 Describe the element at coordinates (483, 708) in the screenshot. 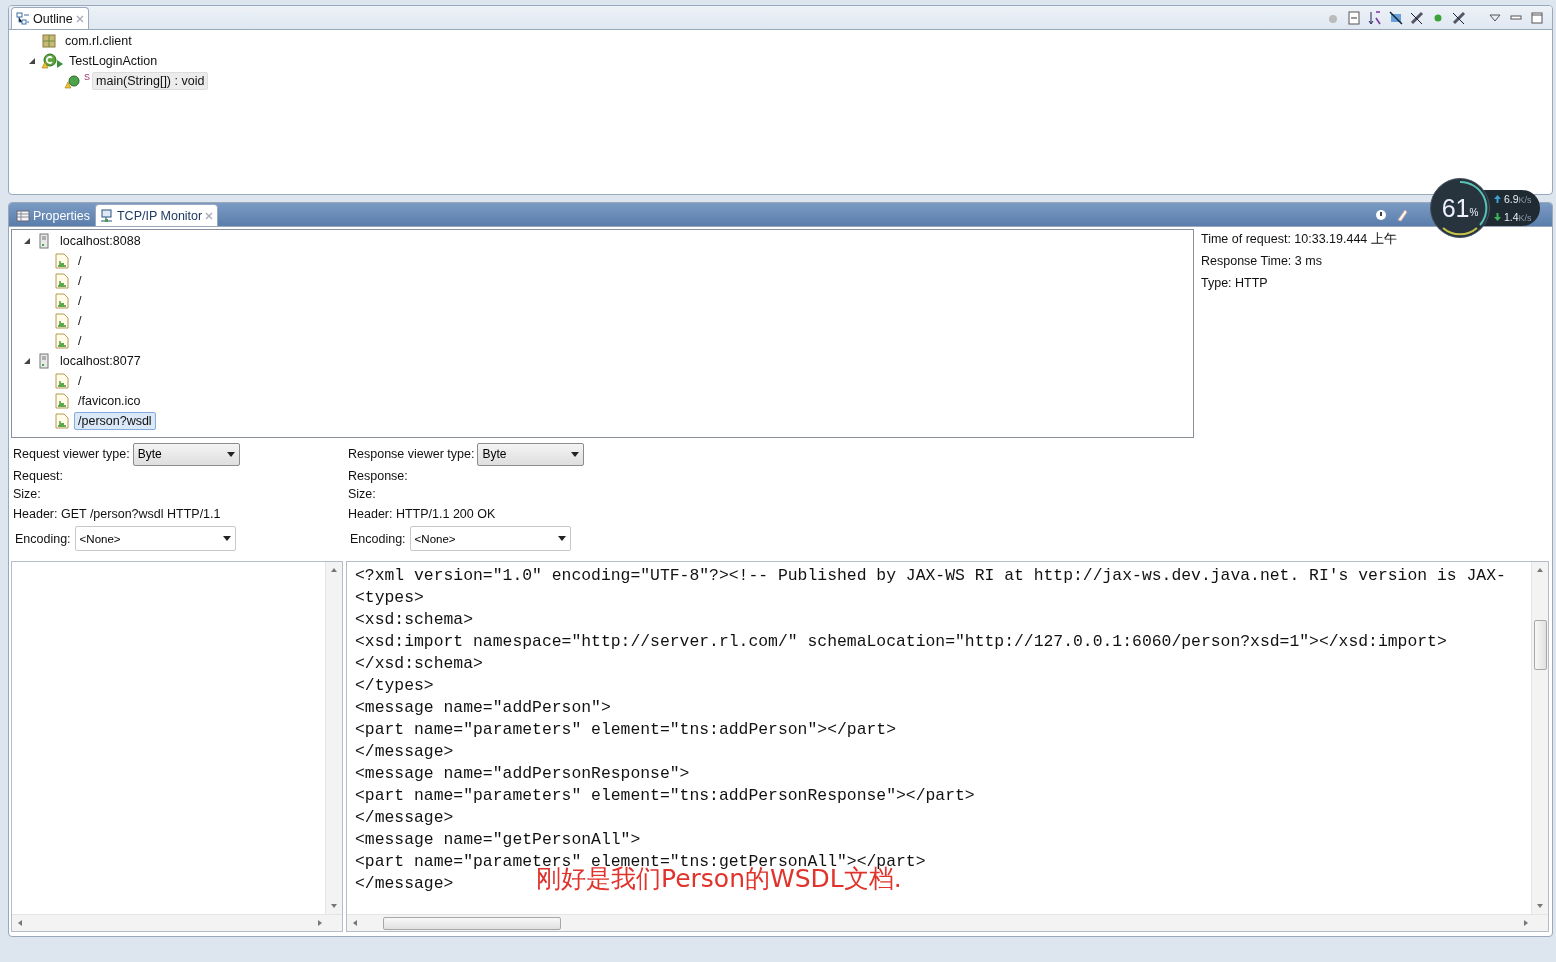

I see `code-line: <message name="addPerson">` at that location.